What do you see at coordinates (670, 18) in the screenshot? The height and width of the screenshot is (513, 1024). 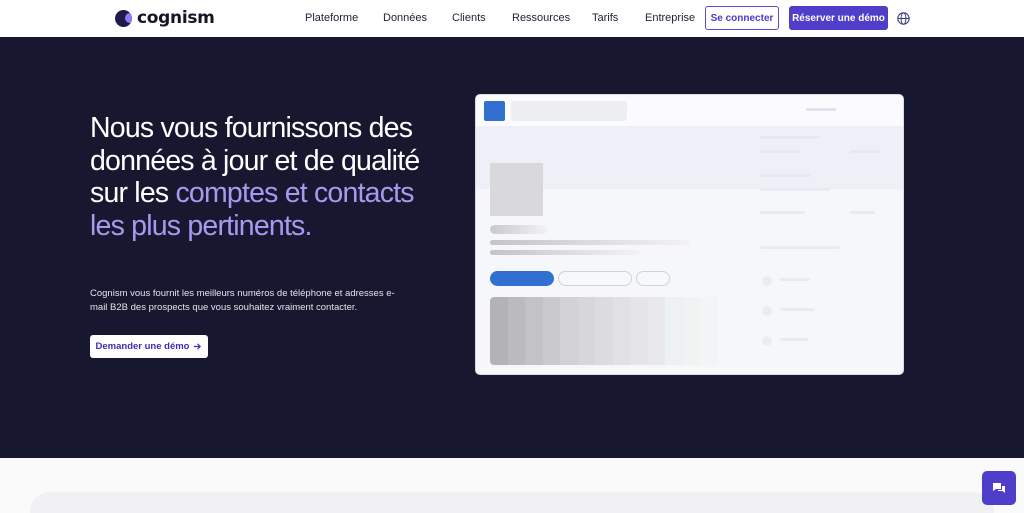 I see `nav-item-entreprise: Entreprise` at bounding box center [670, 18].